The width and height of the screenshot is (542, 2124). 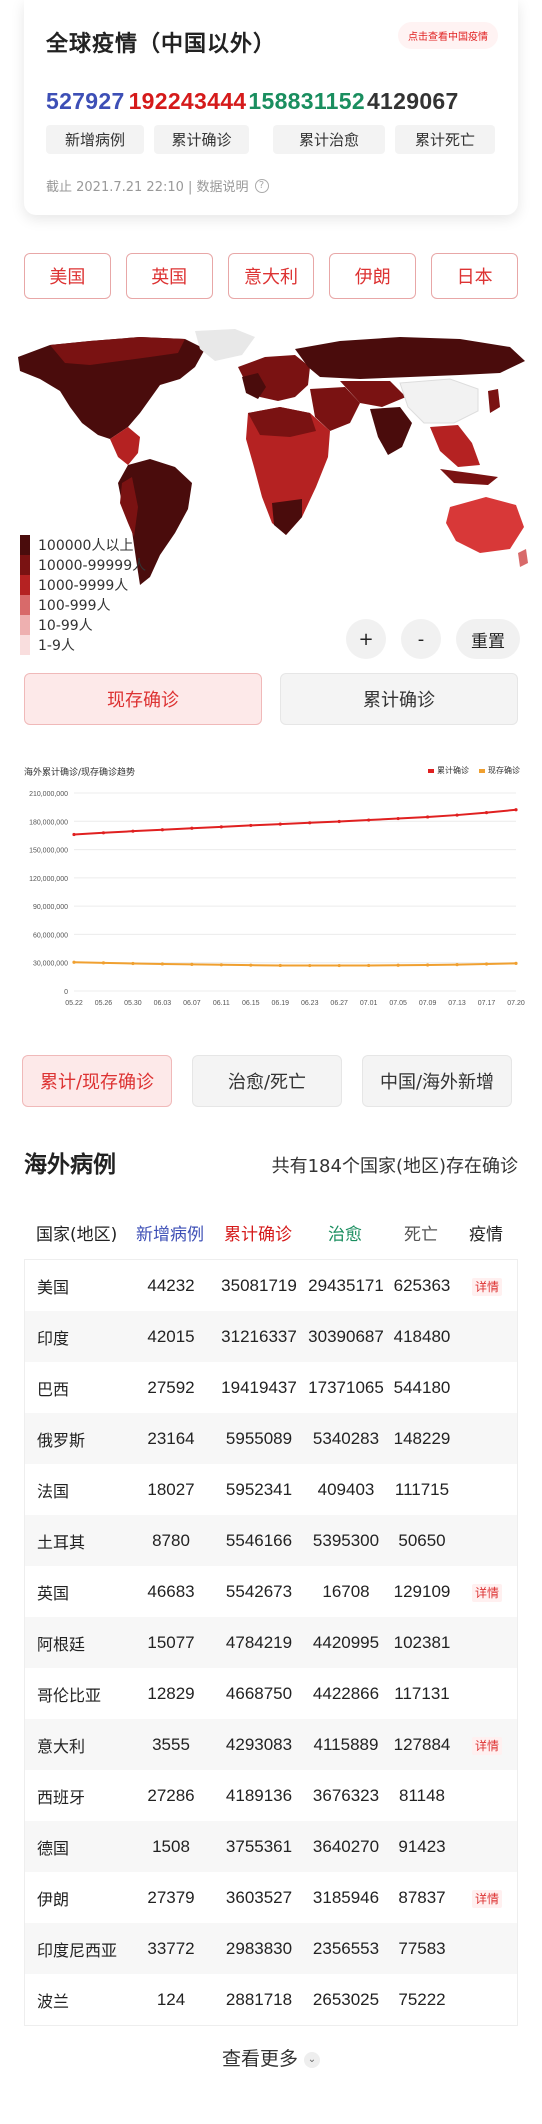 What do you see at coordinates (261, 185) in the screenshot?
I see `help-icon: ?` at bounding box center [261, 185].